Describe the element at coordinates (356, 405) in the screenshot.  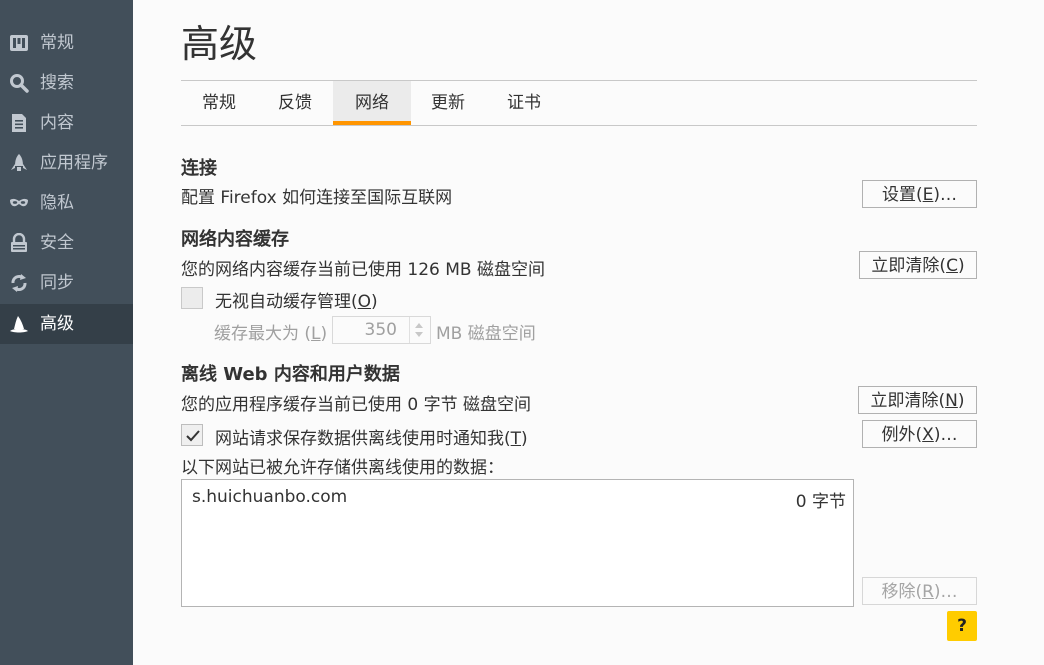
I see `offline-status: 您的应用程序缓存当前已使用 0 字节 磁盘空间` at that location.